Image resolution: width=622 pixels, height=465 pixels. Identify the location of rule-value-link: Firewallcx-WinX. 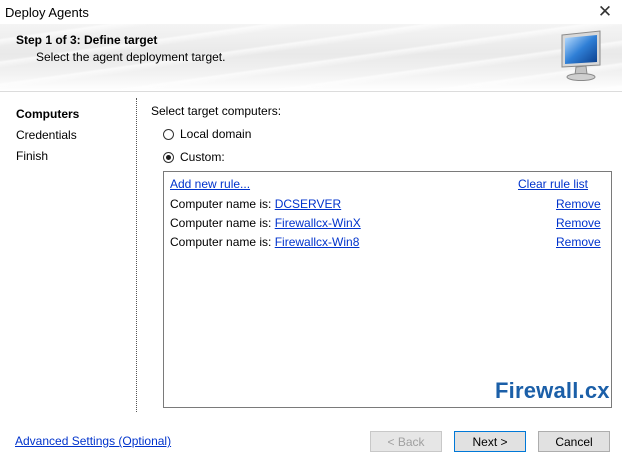
(318, 223).